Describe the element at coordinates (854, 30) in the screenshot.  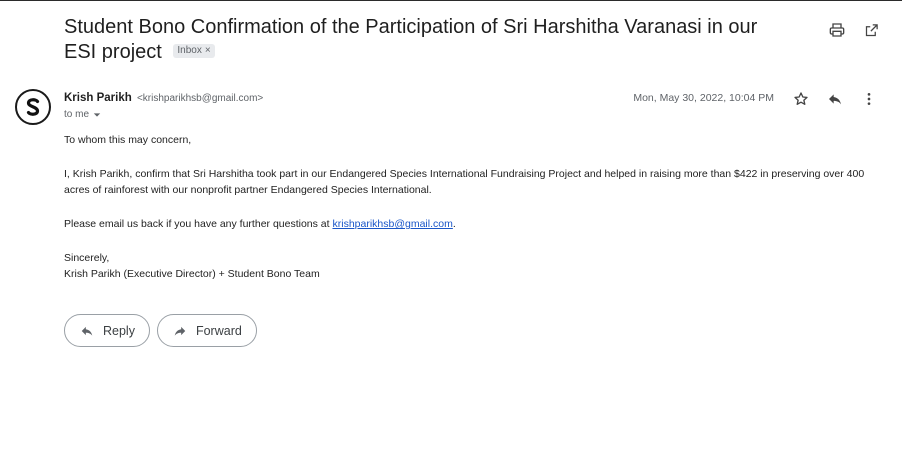
I see `subject-actions` at that location.